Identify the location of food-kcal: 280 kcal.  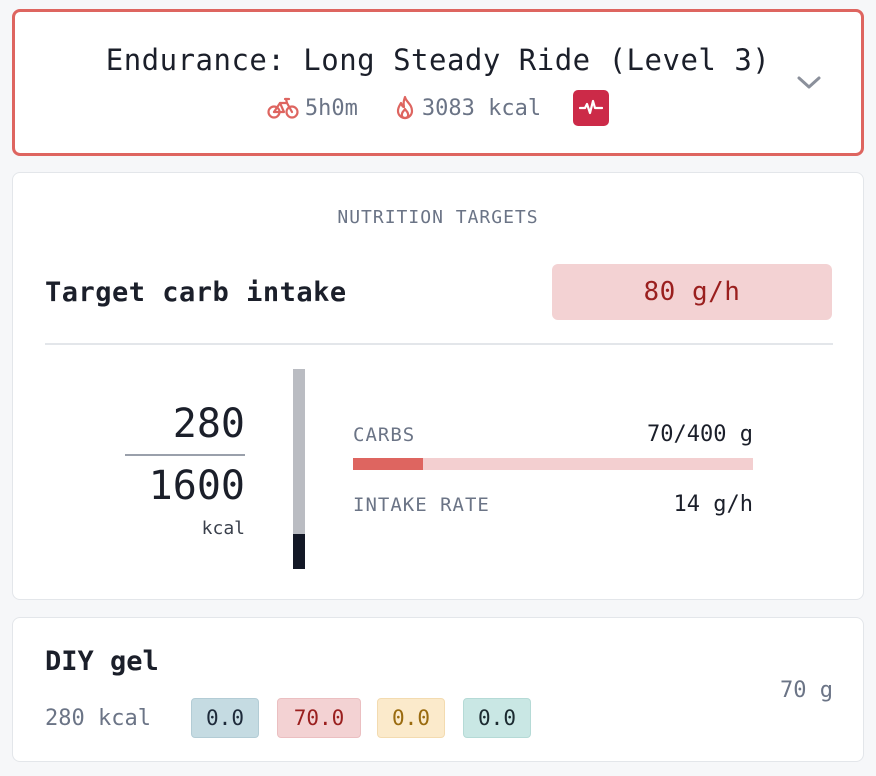
(98, 718).